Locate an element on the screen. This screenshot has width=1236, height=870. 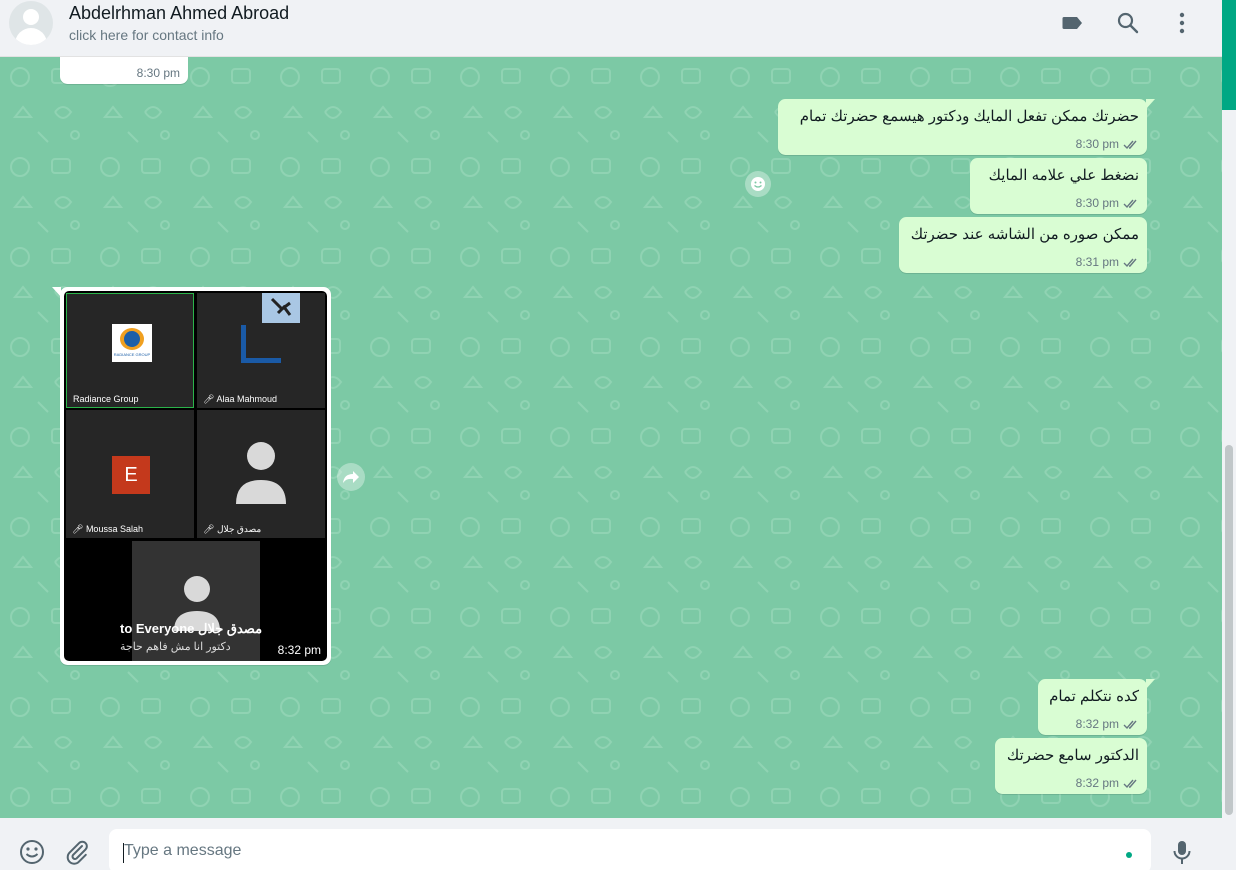
attach-icon is located at coordinates (77, 852).